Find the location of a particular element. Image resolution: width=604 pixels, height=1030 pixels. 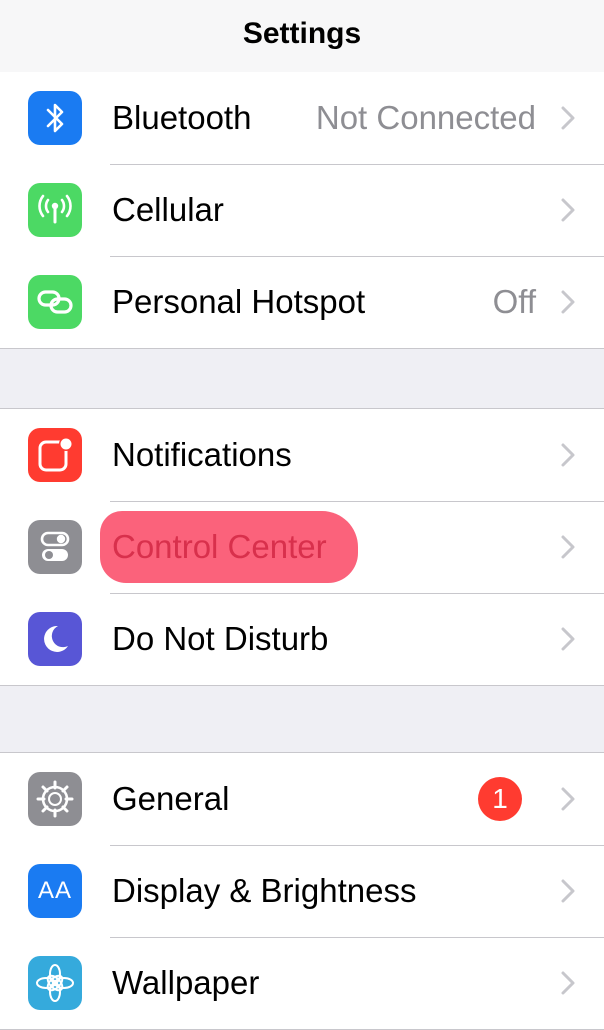

page-title: Settings is located at coordinates (302, 33).